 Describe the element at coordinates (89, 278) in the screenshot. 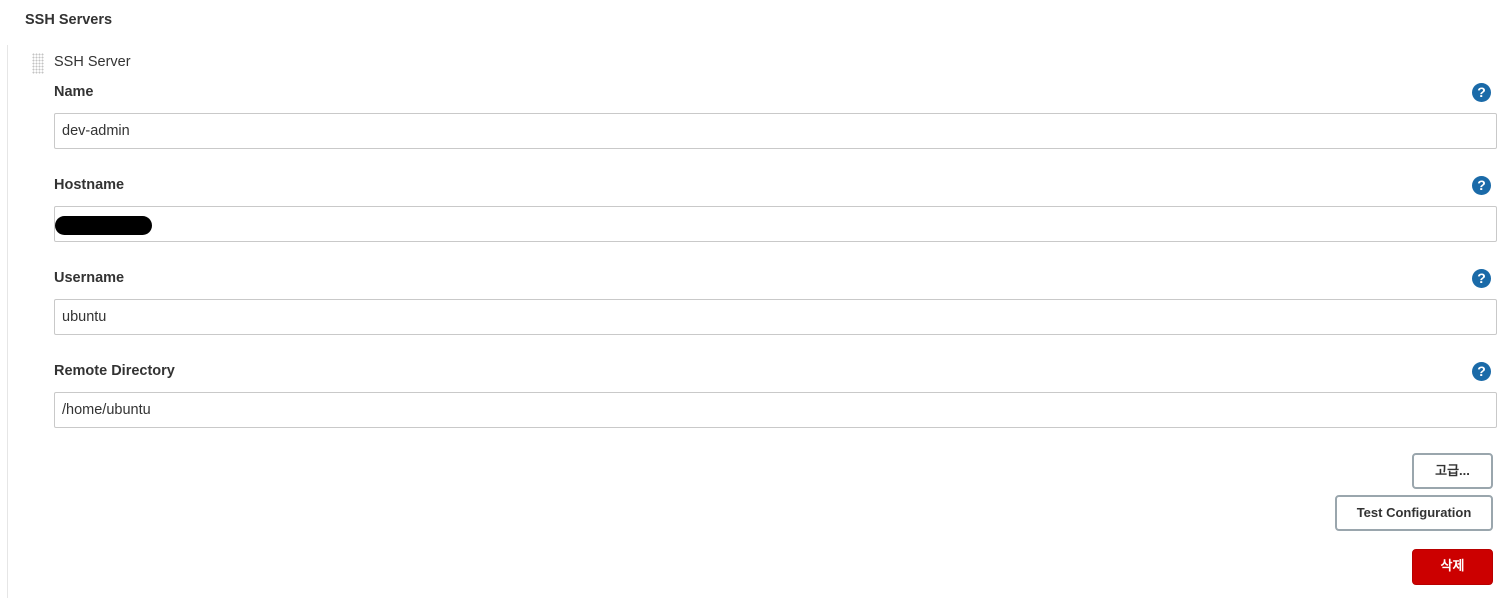

I see `username-label: Username` at that location.